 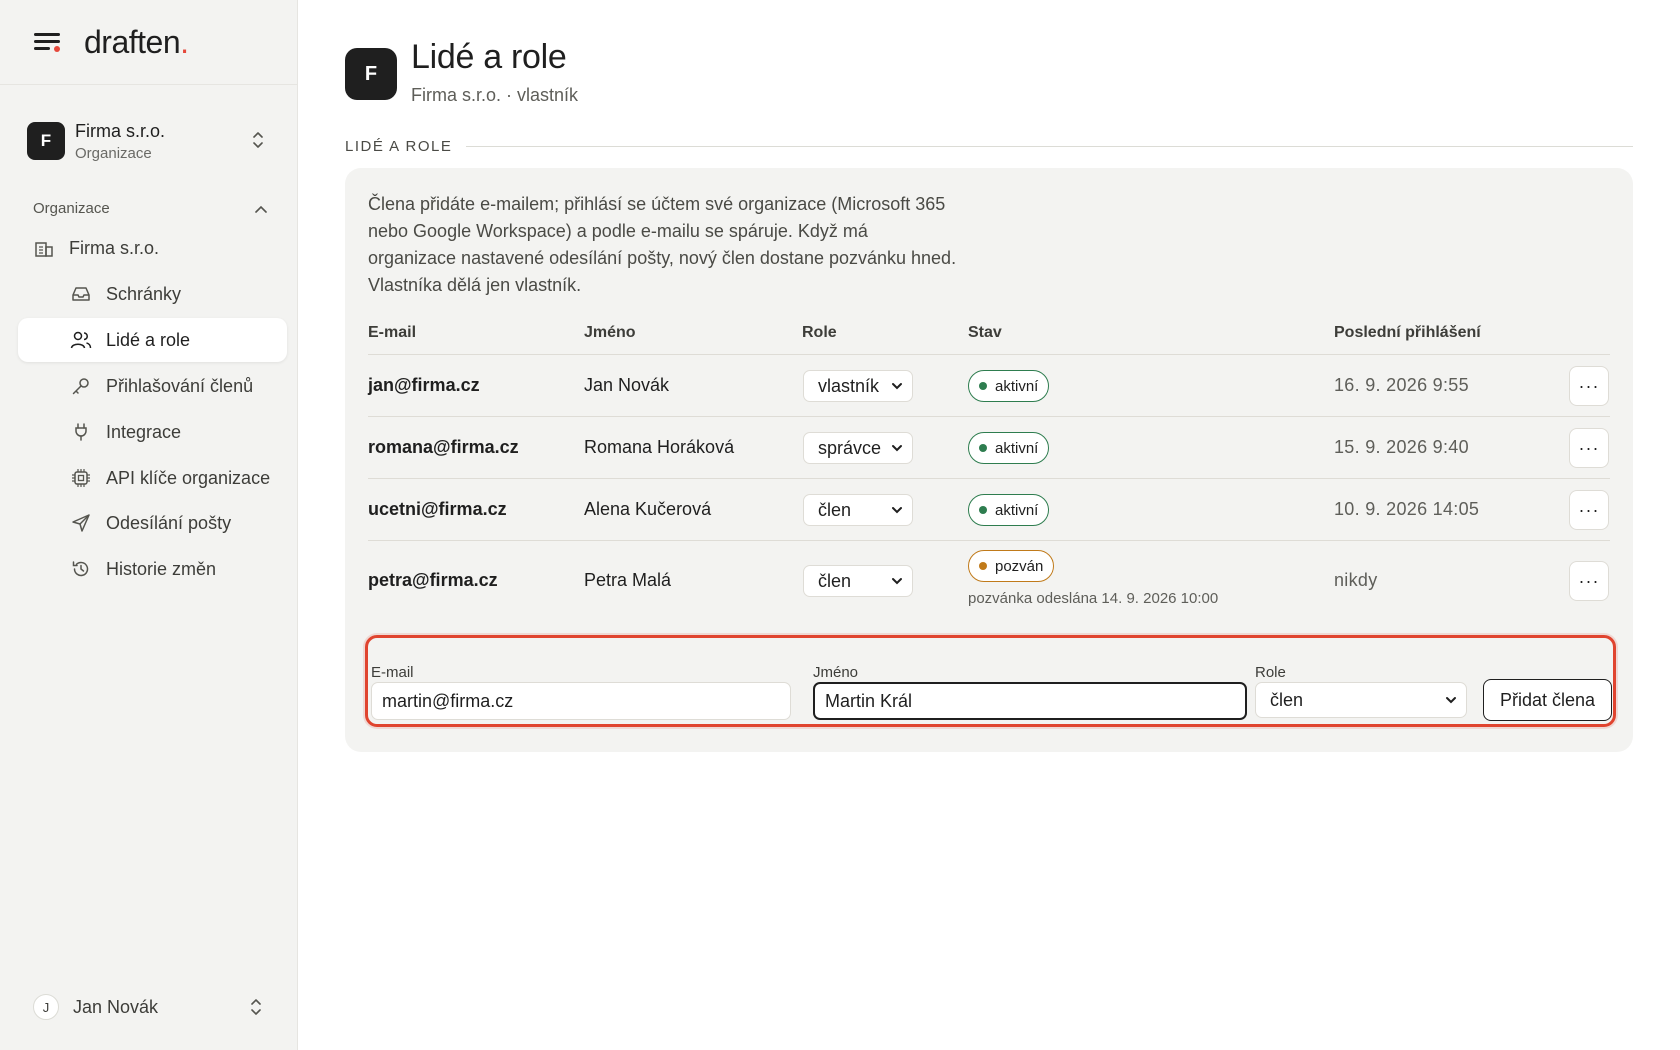 I want to click on email-label: E-mail, so click(x=392, y=672).